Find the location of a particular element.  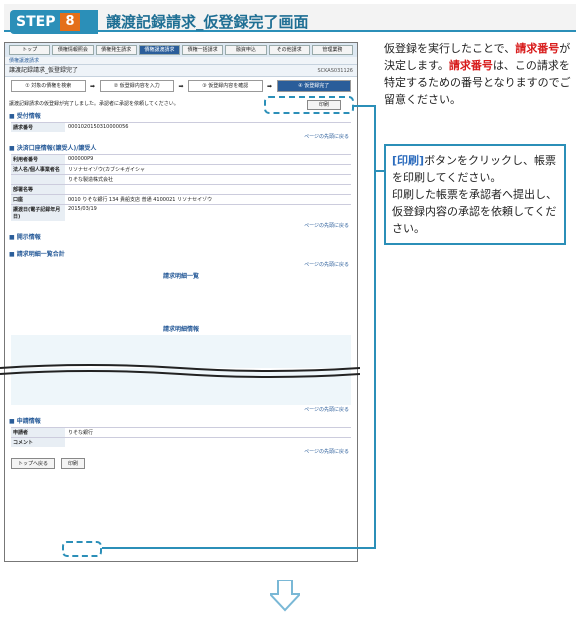

section-disclosure: ■ 開示情報 is located at coordinates (25, 237).